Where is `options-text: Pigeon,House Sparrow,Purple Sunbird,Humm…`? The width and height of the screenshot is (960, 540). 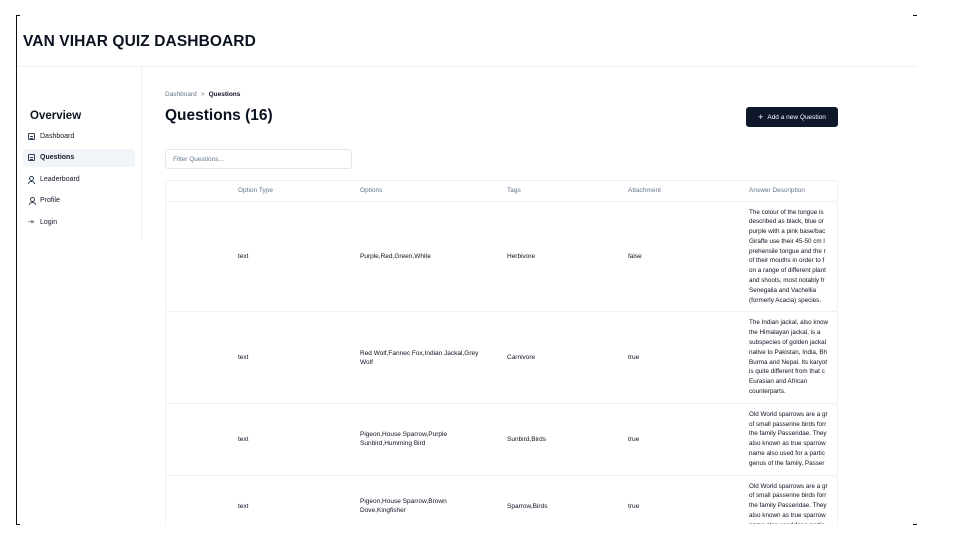
options-text: Pigeon,House Sparrow,Purple Sunbird,Humm… is located at coordinates (404, 439).